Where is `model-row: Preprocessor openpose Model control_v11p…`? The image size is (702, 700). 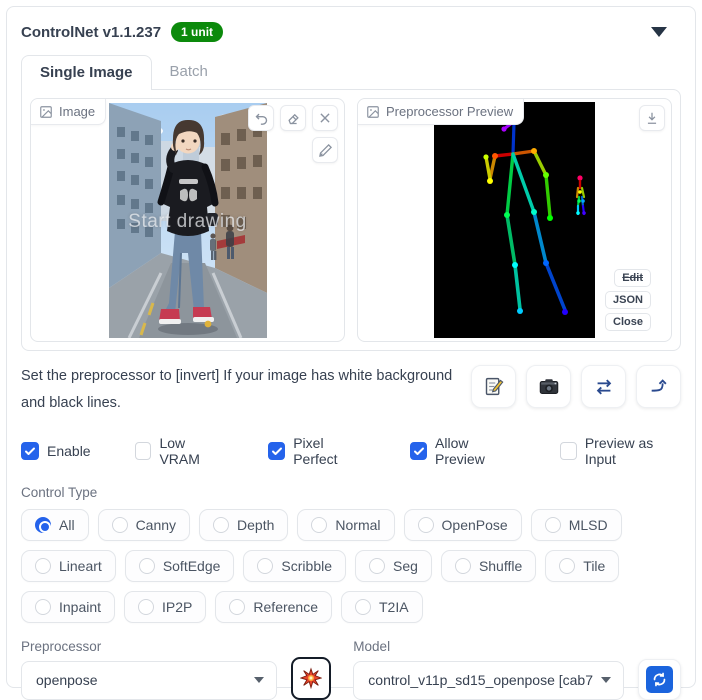 model-row: Preprocessor openpose Model control_v11p… is located at coordinates (351, 669).